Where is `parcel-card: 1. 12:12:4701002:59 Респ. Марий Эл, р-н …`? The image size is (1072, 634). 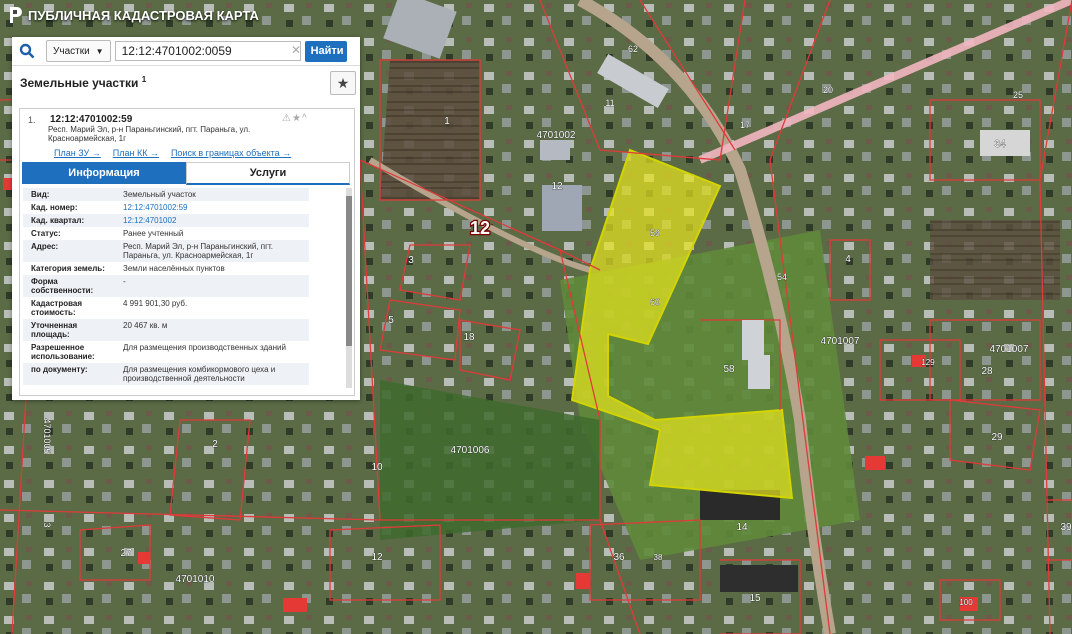 parcel-card: 1. 12:12:4701002:59 Респ. Марий Эл, р-н … is located at coordinates (187, 252).